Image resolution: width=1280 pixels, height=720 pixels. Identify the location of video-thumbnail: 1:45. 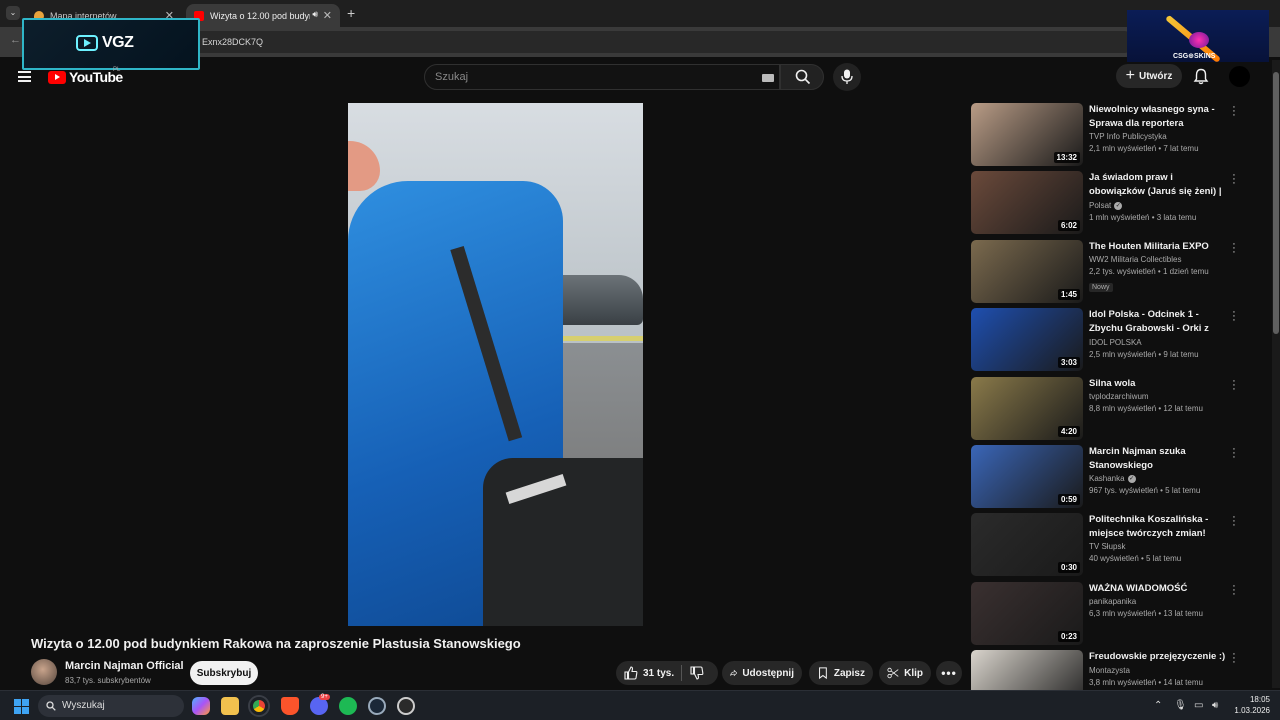
(1027, 271).